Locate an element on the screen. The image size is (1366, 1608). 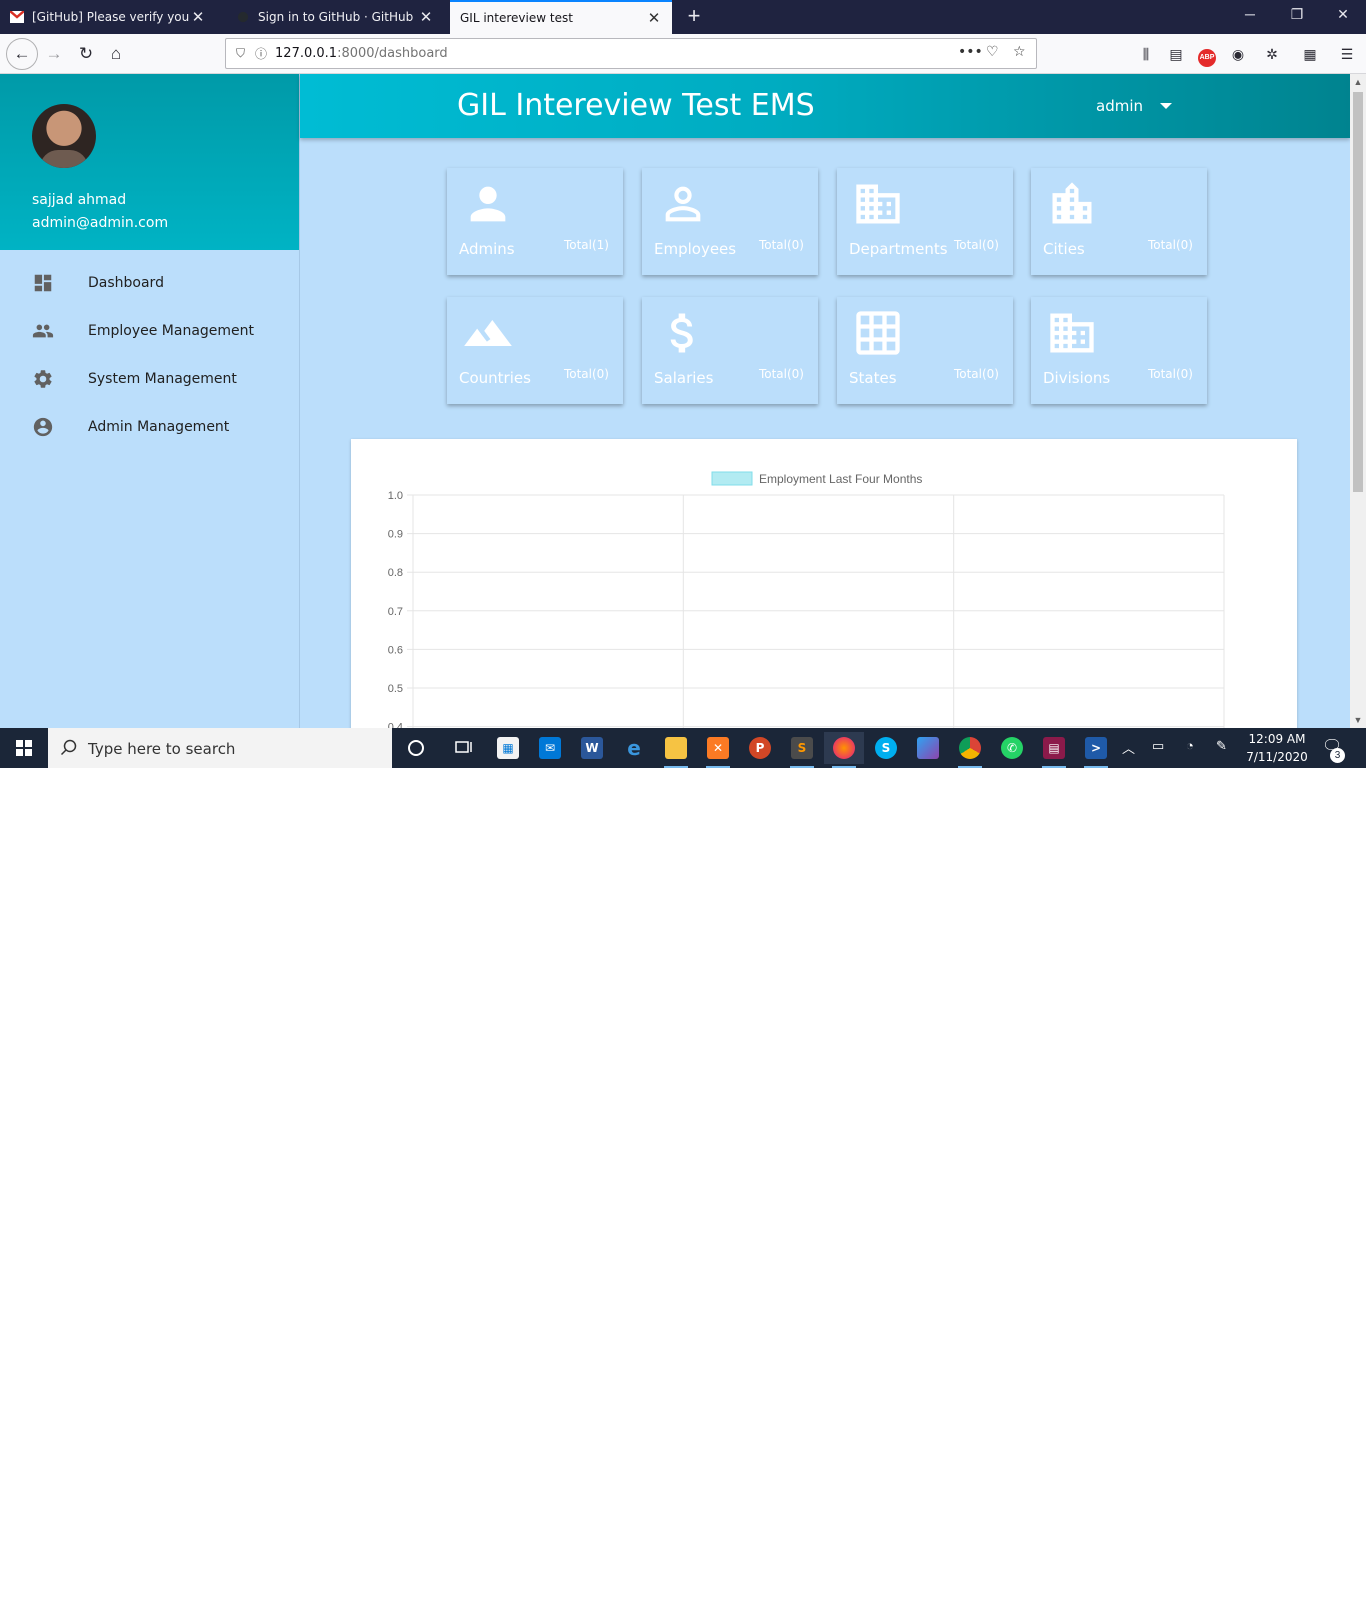
url-host: 127.0.0.1 is located at coordinates (306, 53).